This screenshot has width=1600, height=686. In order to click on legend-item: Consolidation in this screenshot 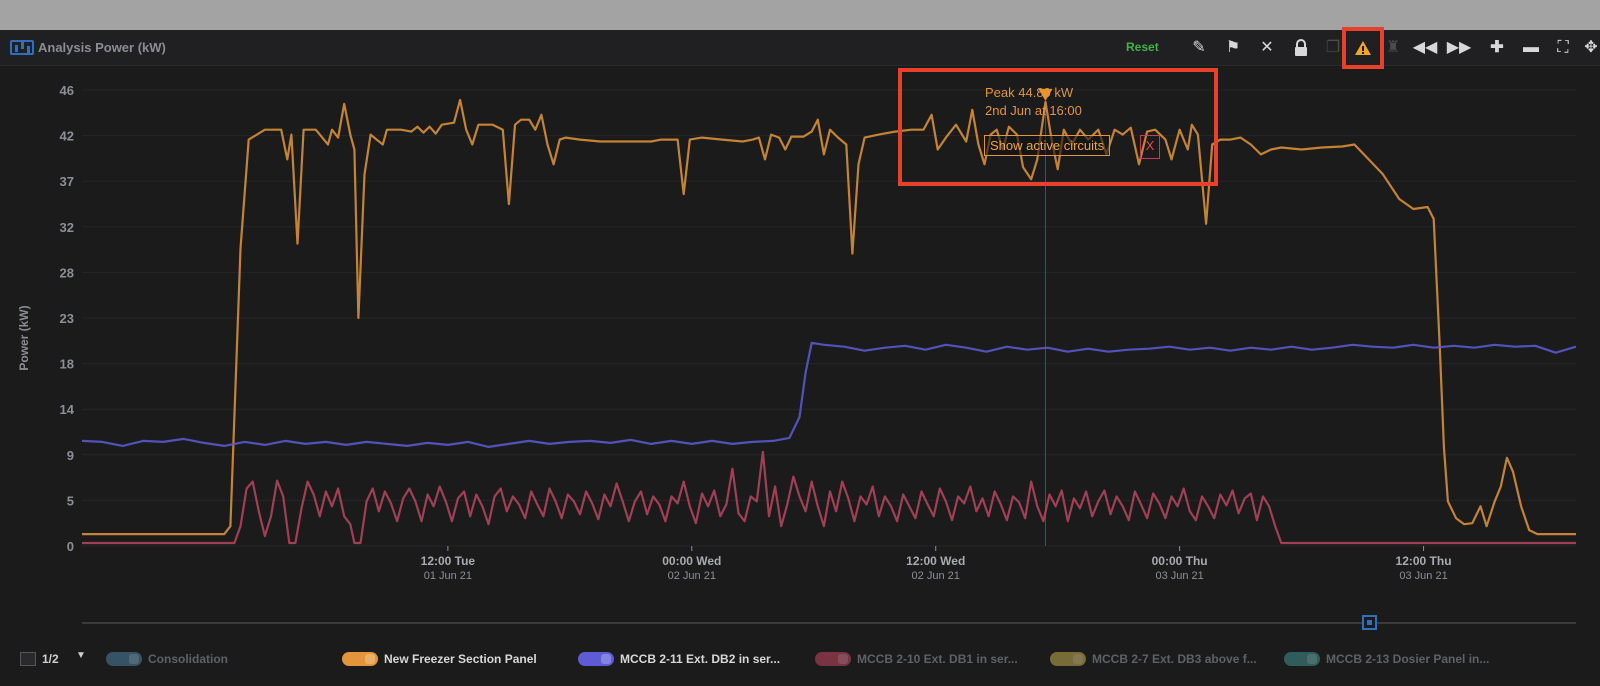, I will do `click(167, 659)`.